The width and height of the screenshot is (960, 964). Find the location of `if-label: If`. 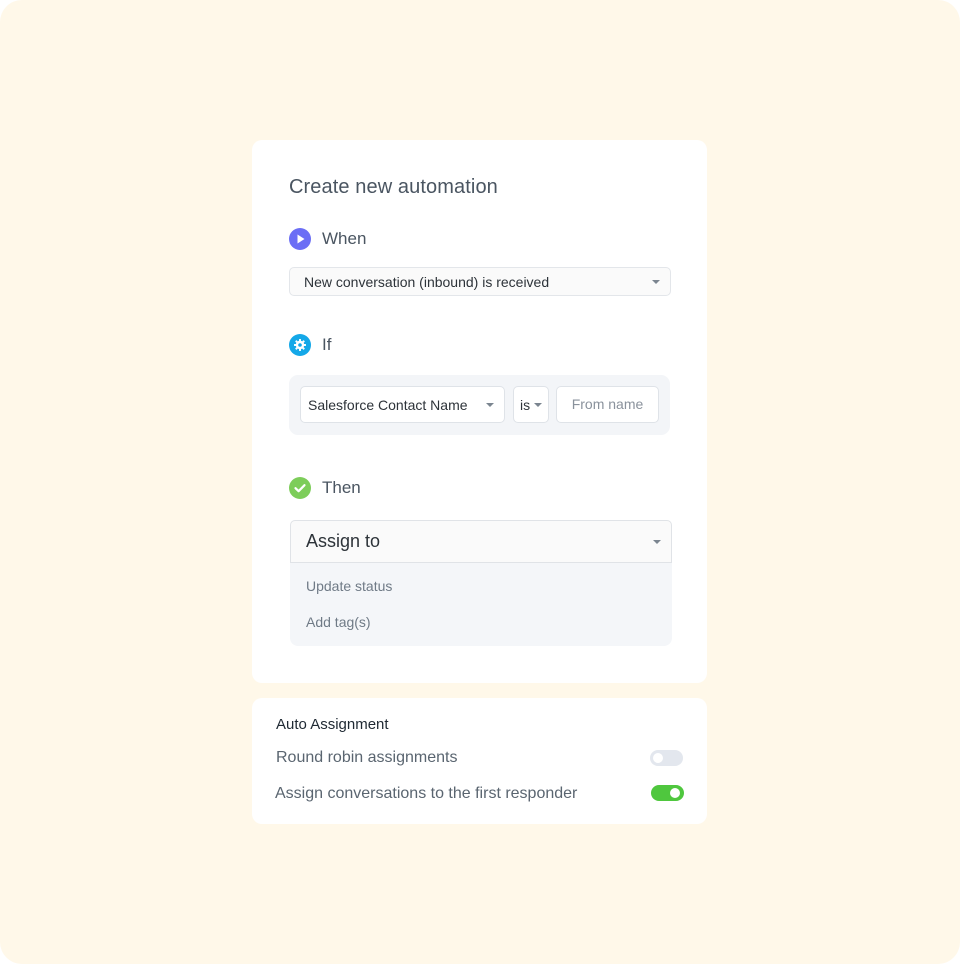

if-label: If is located at coordinates (327, 344).